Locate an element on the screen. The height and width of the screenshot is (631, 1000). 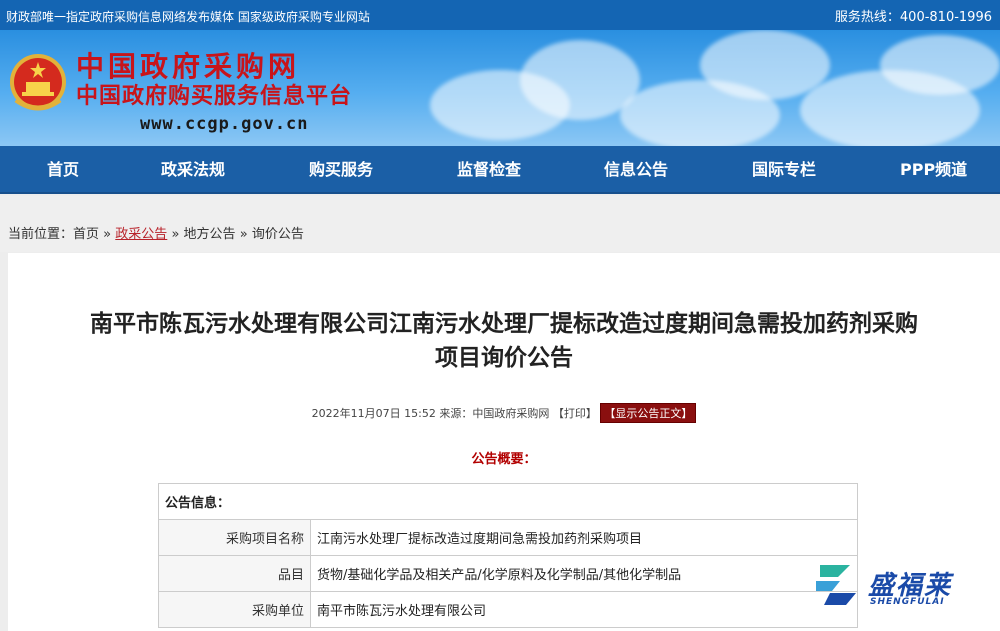
breadcrumb-gov-procurement: 政采公告 is located at coordinates (141, 234).